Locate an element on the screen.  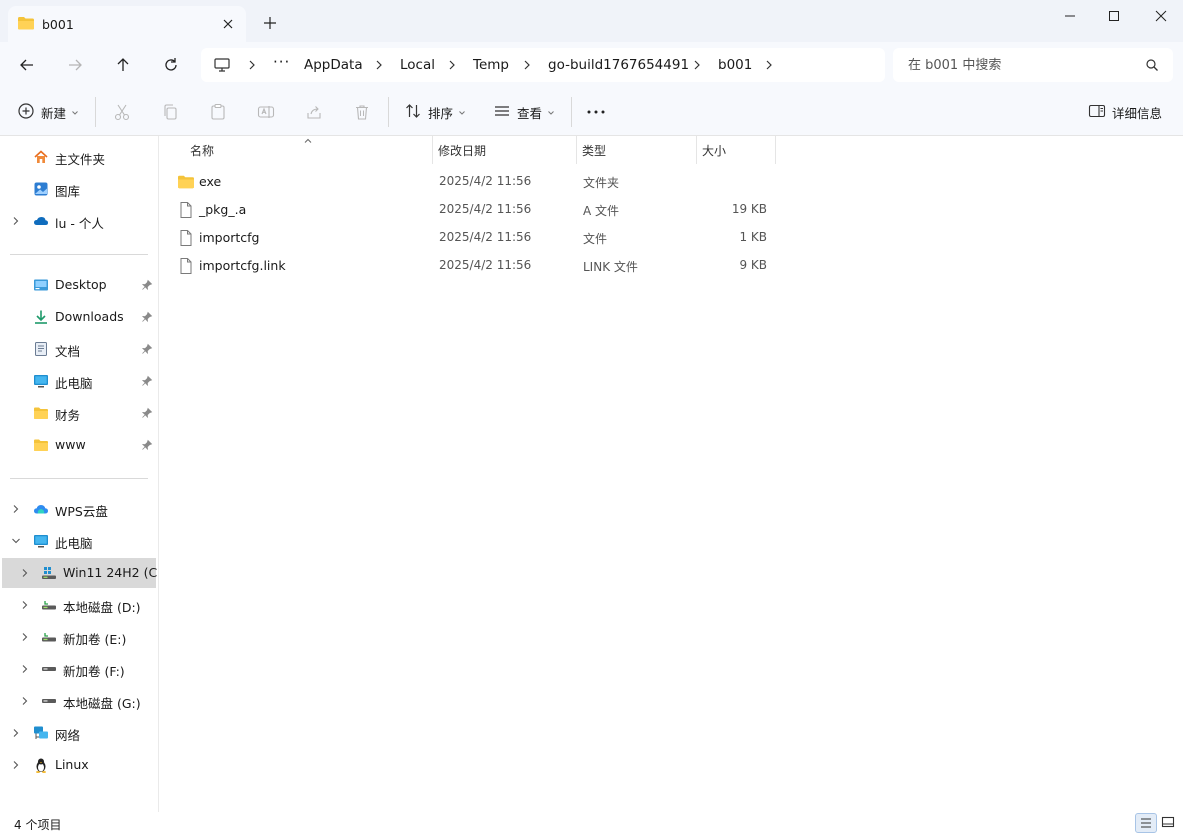
sidebar-item-label: Linux is located at coordinates (72, 764).